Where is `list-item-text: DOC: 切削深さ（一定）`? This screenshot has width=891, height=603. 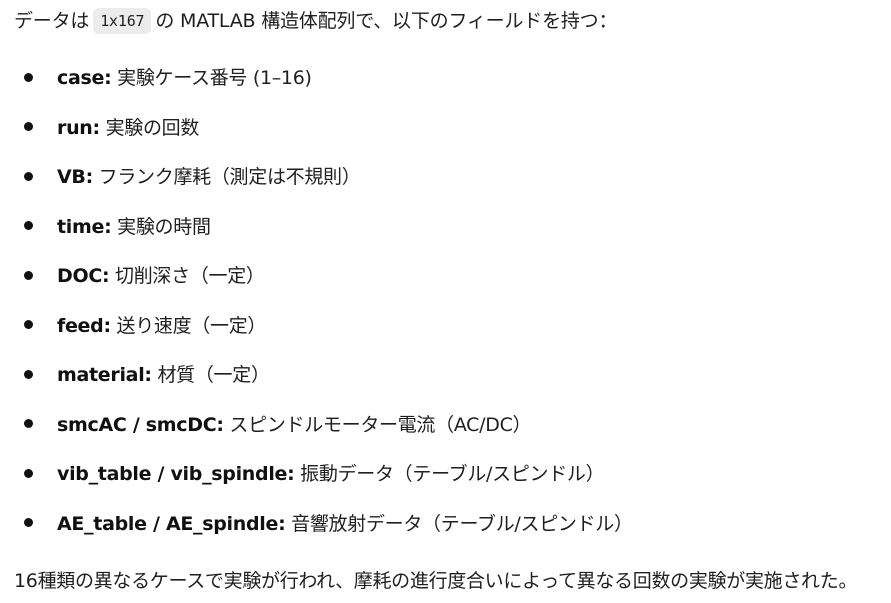 list-item-text: DOC: 切削深さ（一定） is located at coordinates (161, 274).